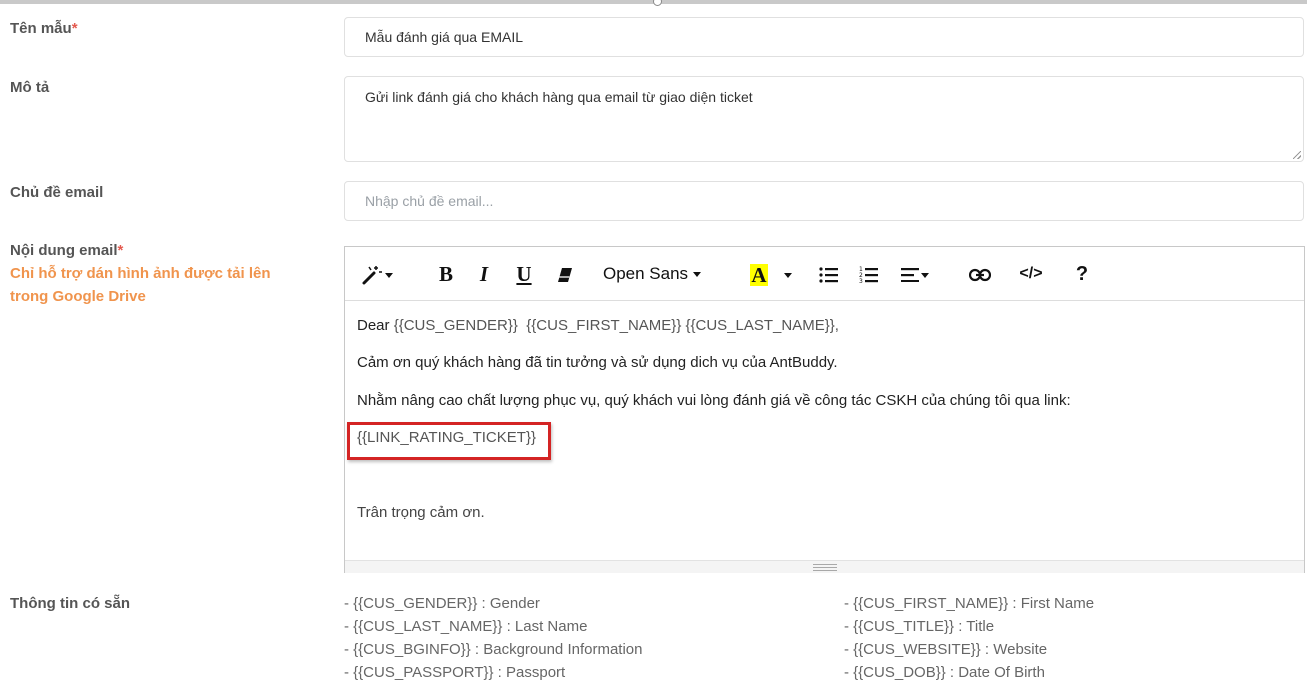 The width and height of the screenshot is (1307, 684). What do you see at coordinates (944, 672) in the screenshot?
I see `var-list-item: - {{CUS_DOB}} : Date Of Birth` at bounding box center [944, 672].